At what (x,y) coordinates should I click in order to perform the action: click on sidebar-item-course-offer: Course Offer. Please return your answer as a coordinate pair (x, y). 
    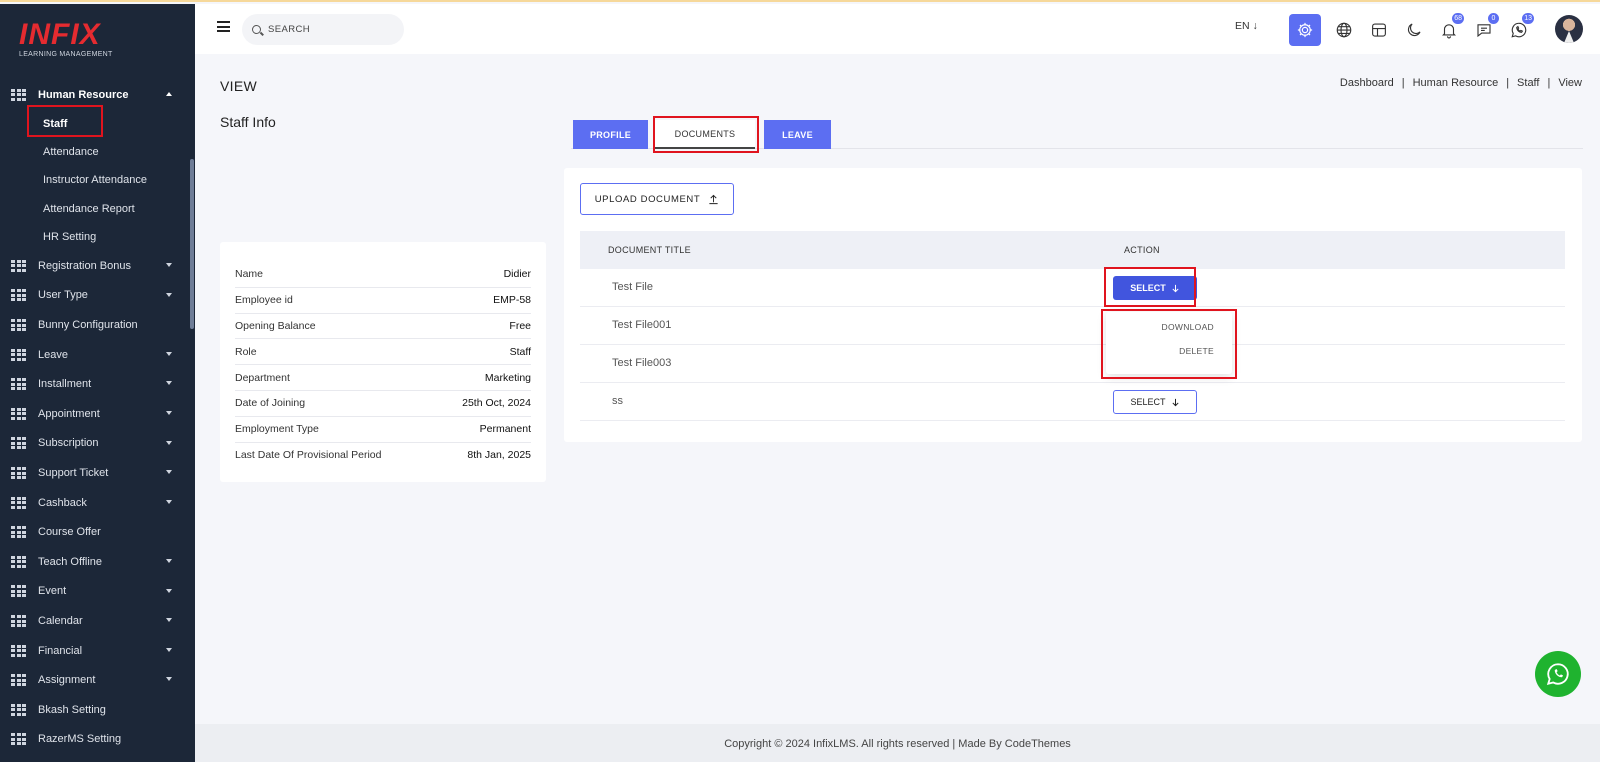
    Looking at the image, I should click on (95, 532).